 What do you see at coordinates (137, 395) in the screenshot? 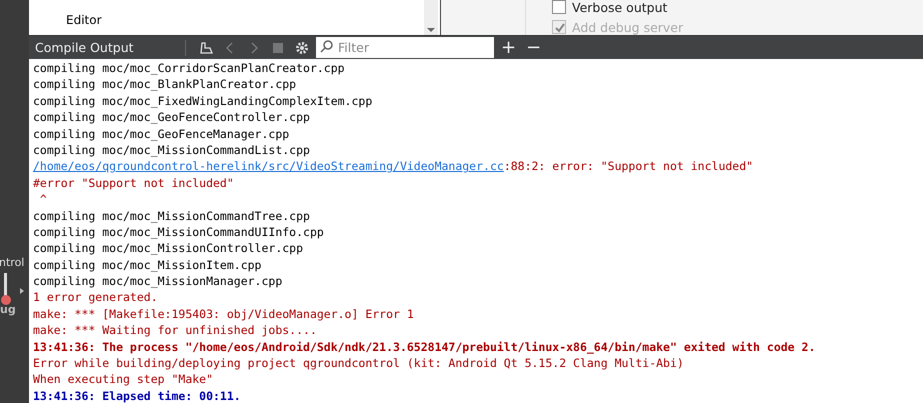
I see `output-line: 13:41:36: Elapsed time: 00:11.` at bounding box center [137, 395].